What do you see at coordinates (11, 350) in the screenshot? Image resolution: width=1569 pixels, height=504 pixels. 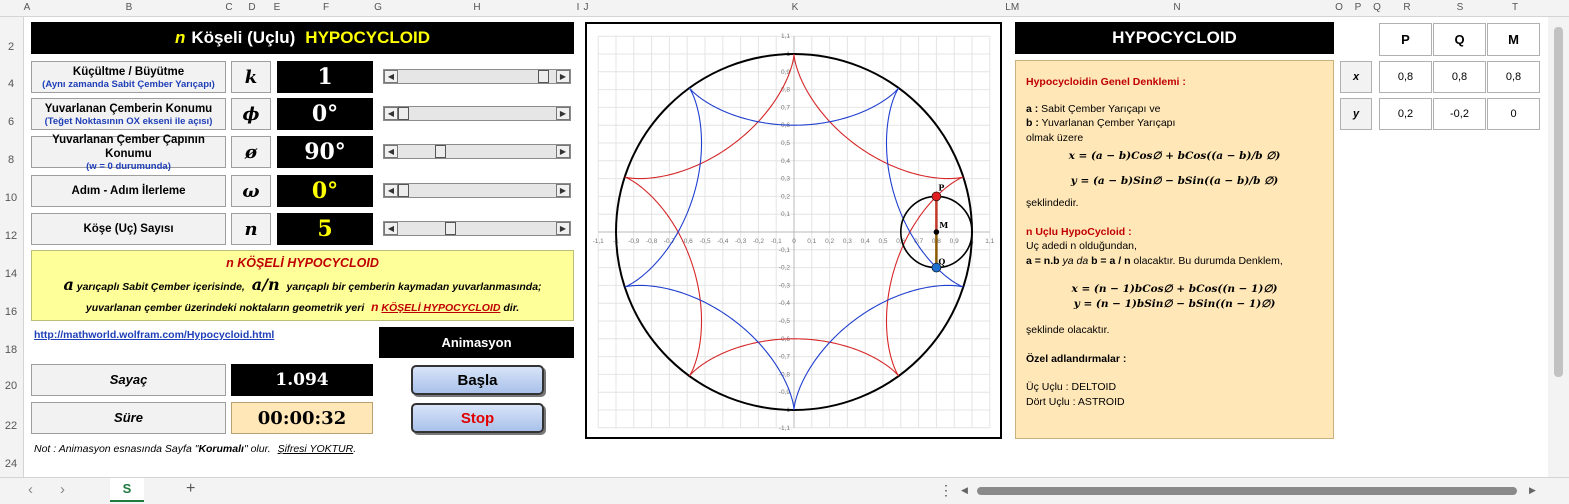 I see `row-header-18: 18` at bounding box center [11, 350].